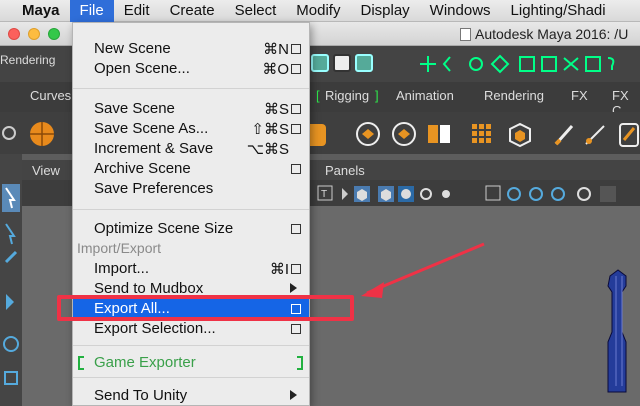  What do you see at coordinates (132, 48) in the screenshot?
I see `menu-item-label: New Scene` at bounding box center [132, 48].